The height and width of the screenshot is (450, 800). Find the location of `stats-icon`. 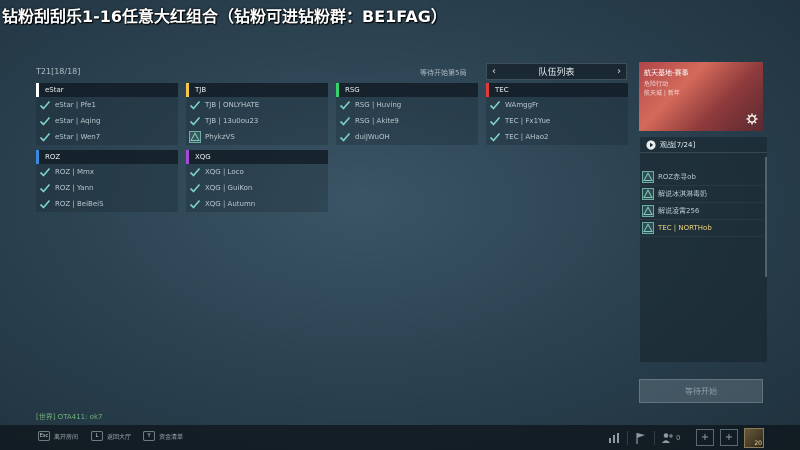

stats-icon is located at coordinates (614, 438).